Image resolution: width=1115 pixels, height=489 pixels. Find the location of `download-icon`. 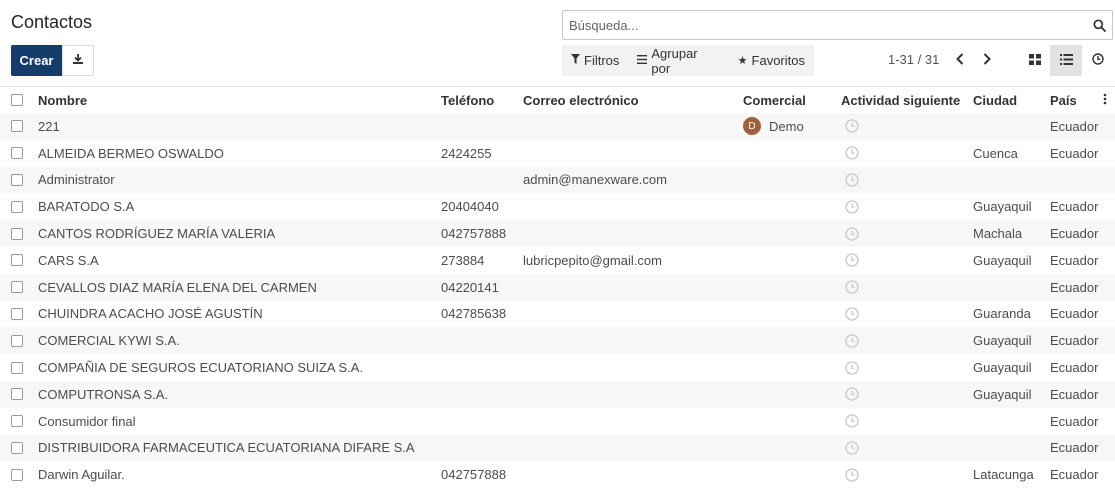

download-icon is located at coordinates (78, 60).